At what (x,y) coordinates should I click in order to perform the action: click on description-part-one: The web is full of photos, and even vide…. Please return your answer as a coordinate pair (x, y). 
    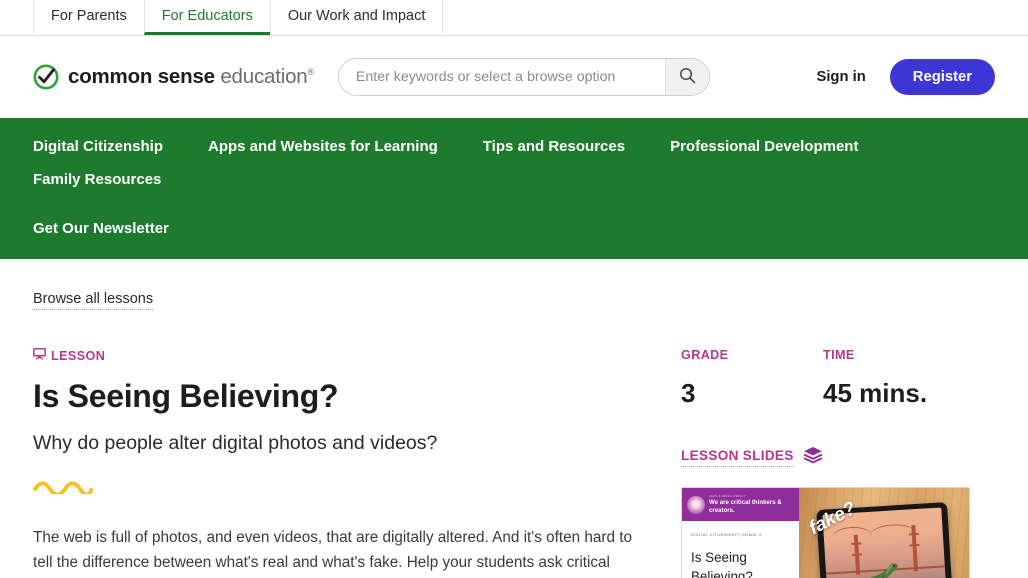
    Looking at the image, I should click on (333, 550).